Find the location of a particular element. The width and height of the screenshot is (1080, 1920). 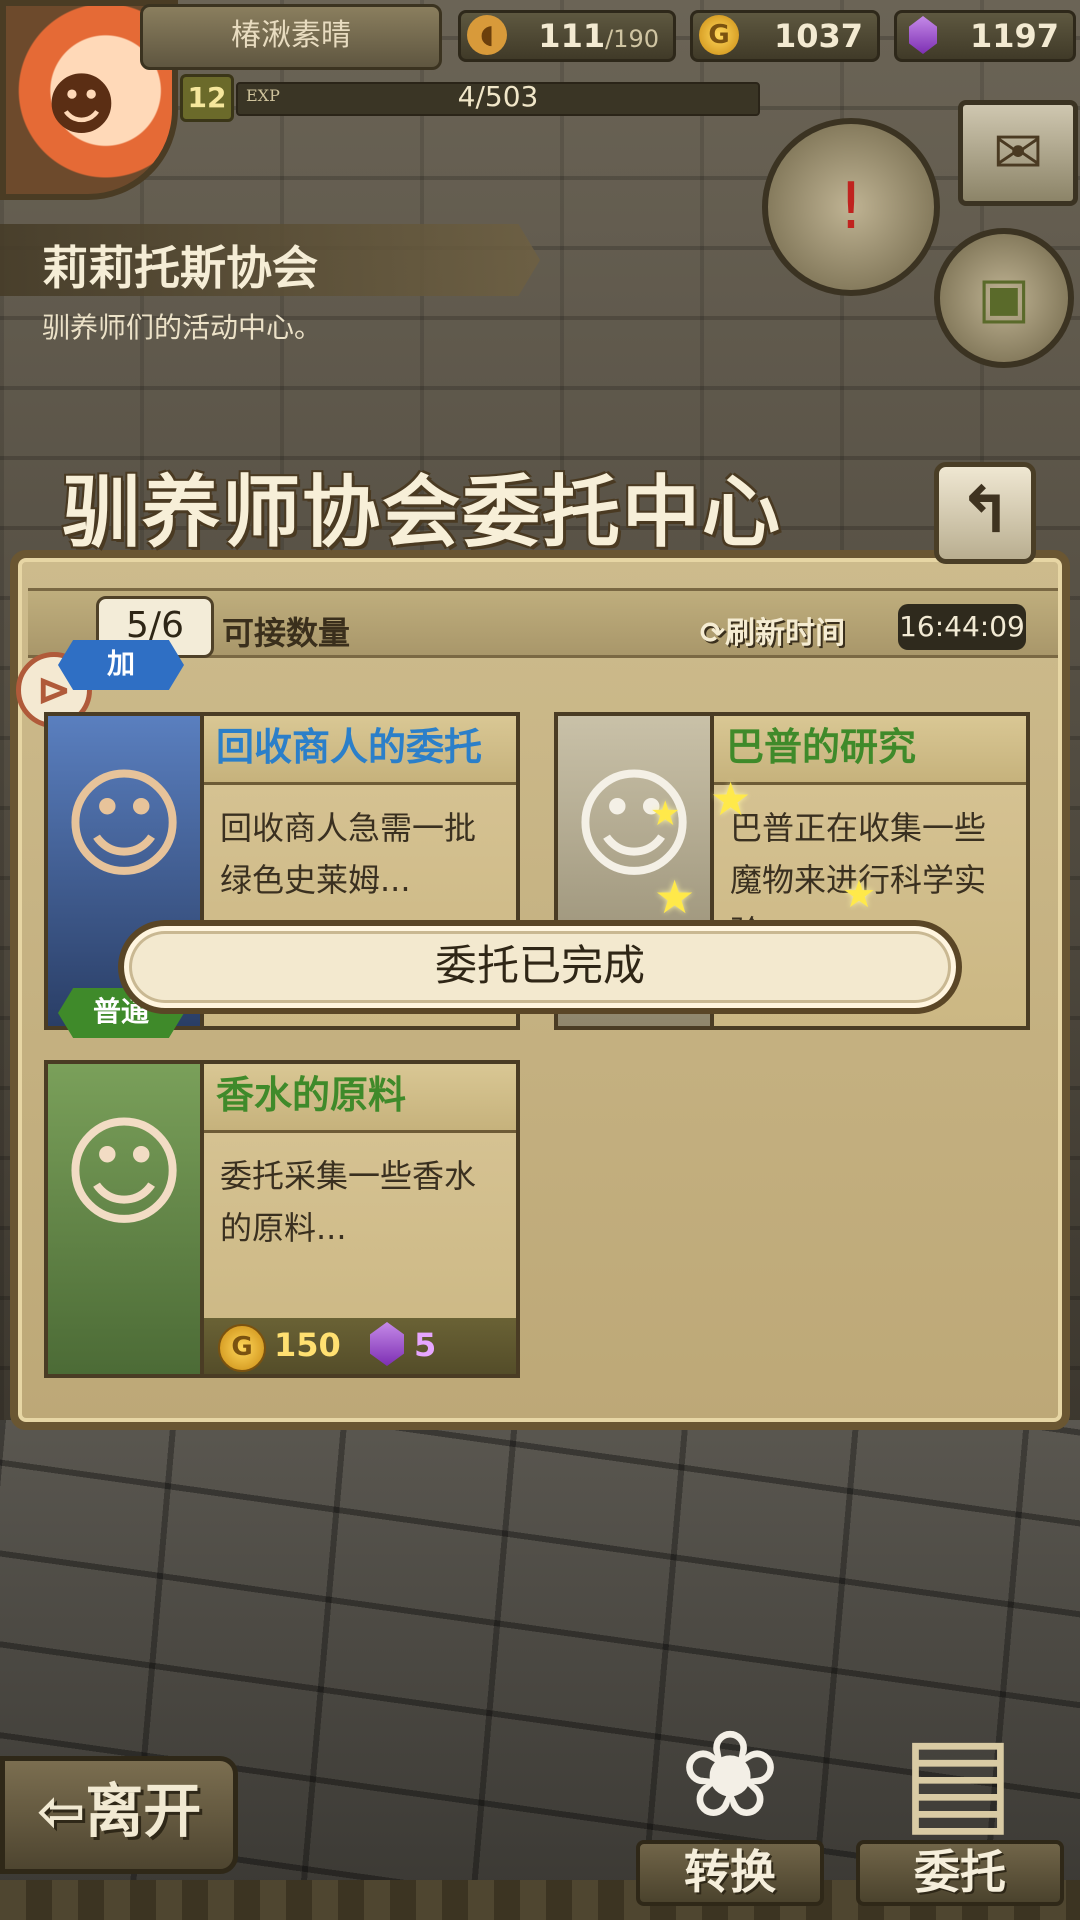

player-name: 椿湫素晴 is located at coordinates (291, 37).